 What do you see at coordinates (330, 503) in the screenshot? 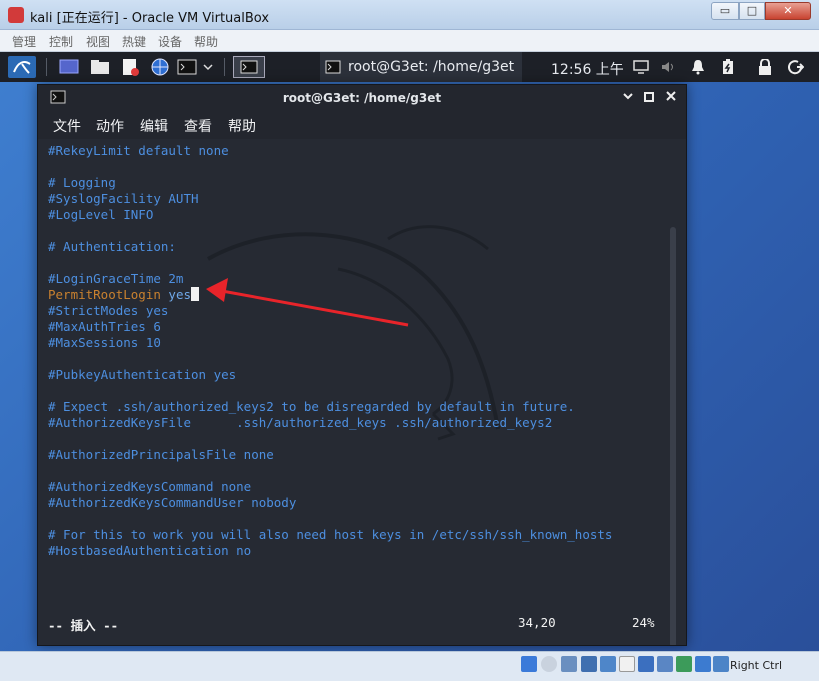
I see `code-line: #AuthorizedKeysCommandUser nobody` at bounding box center [330, 503].